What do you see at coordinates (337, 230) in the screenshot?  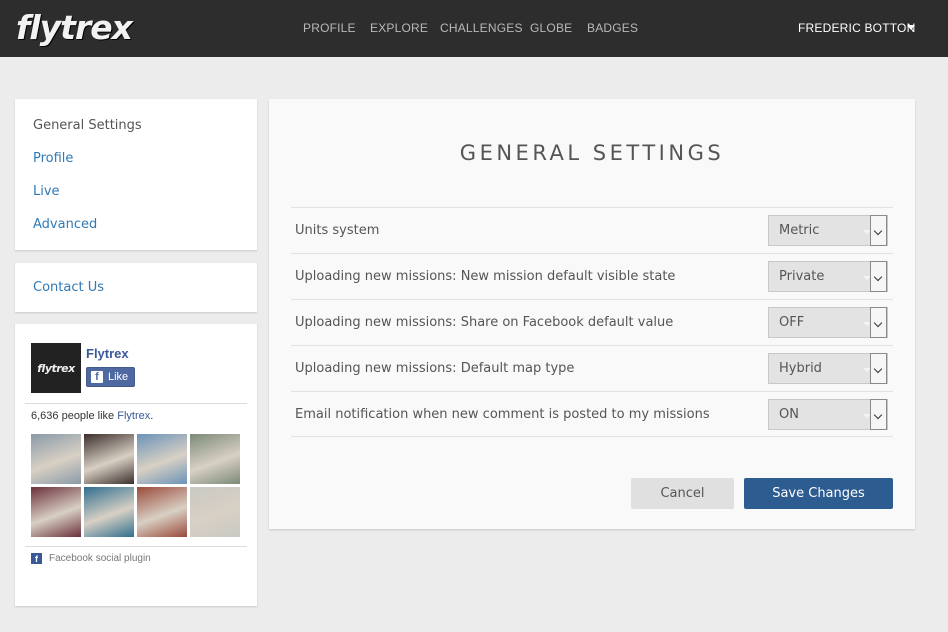 I see `setting-label: Units system` at bounding box center [337, 230].